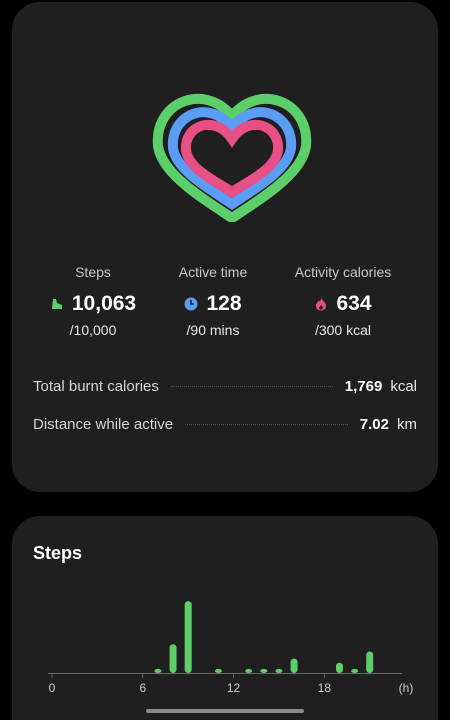 The height and width of the screenshot is (720, 450). I want to click on steps-goal: /10,000, so click(93, 330).